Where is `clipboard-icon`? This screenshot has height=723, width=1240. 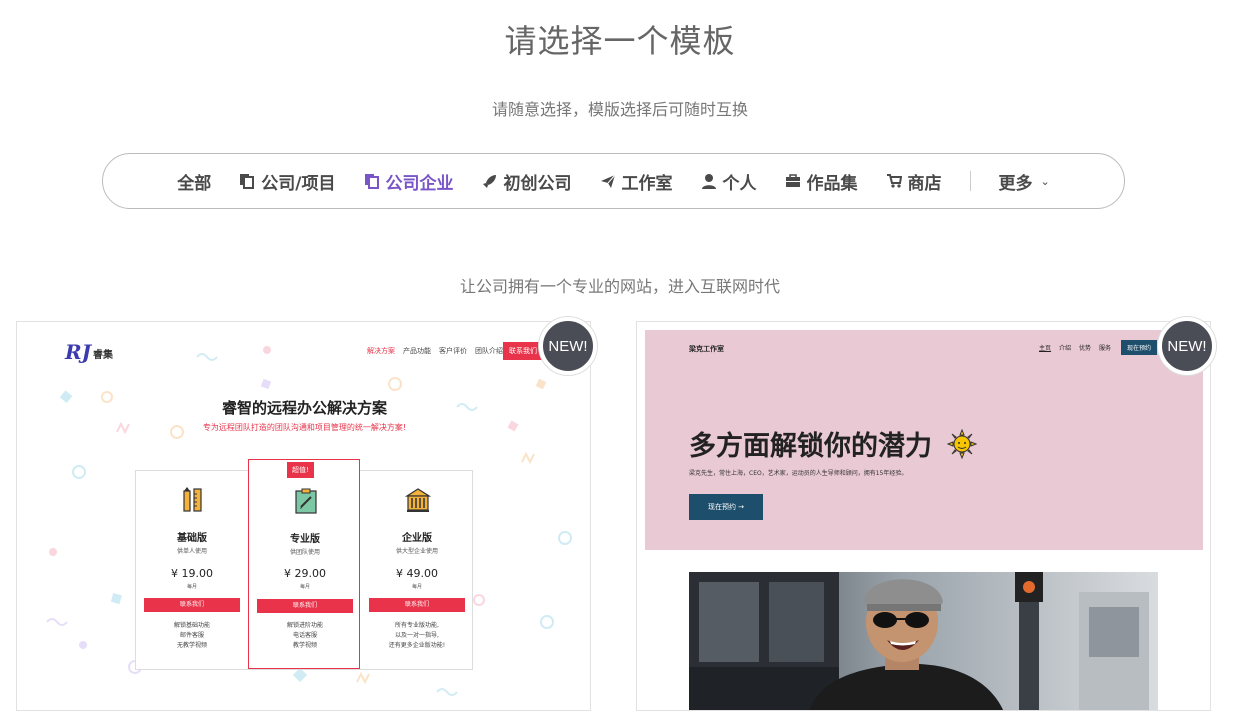 clipboard-icon is located at coordinates (306, 501).